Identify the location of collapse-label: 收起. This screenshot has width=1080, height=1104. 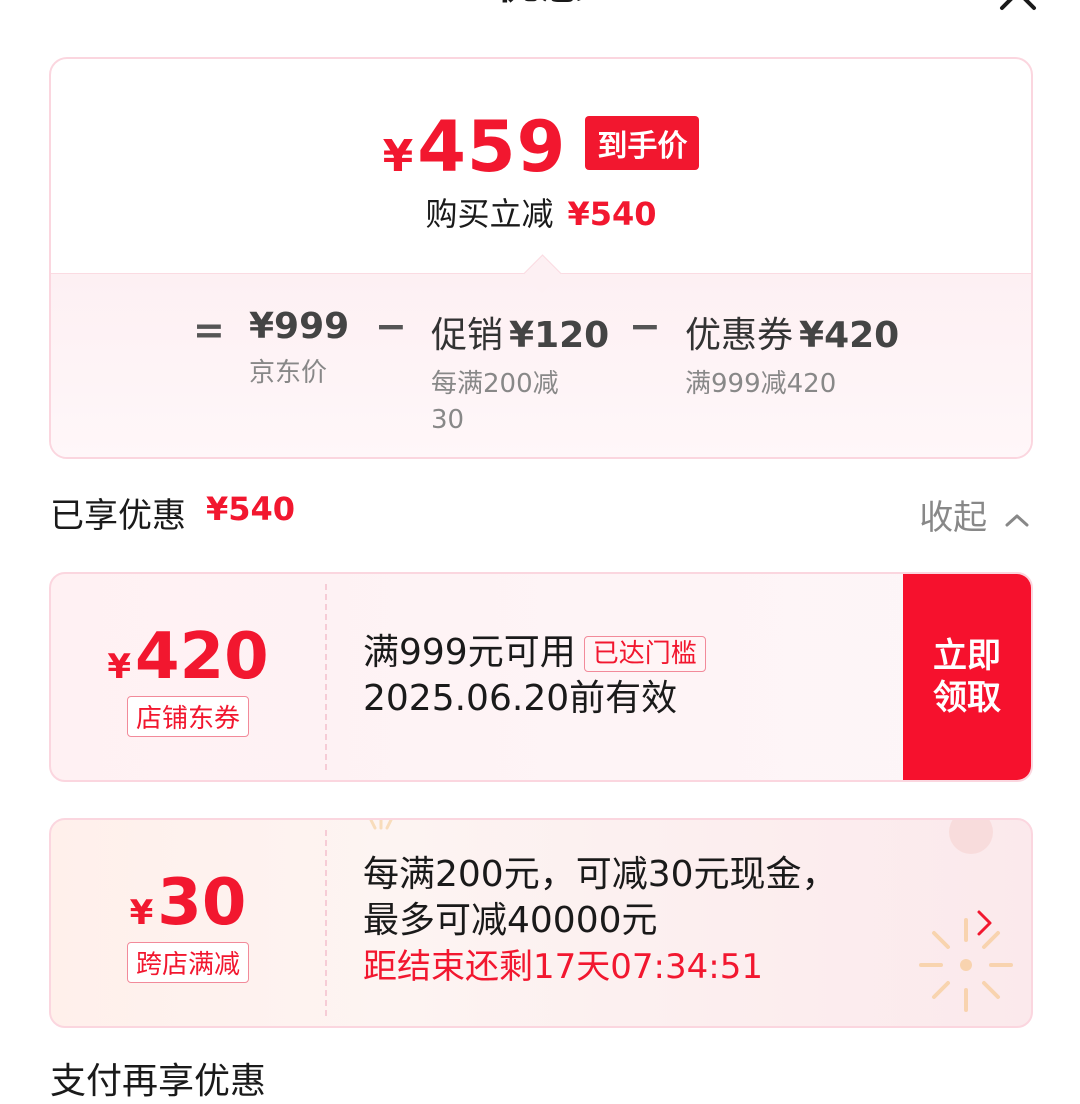
(953, 518).